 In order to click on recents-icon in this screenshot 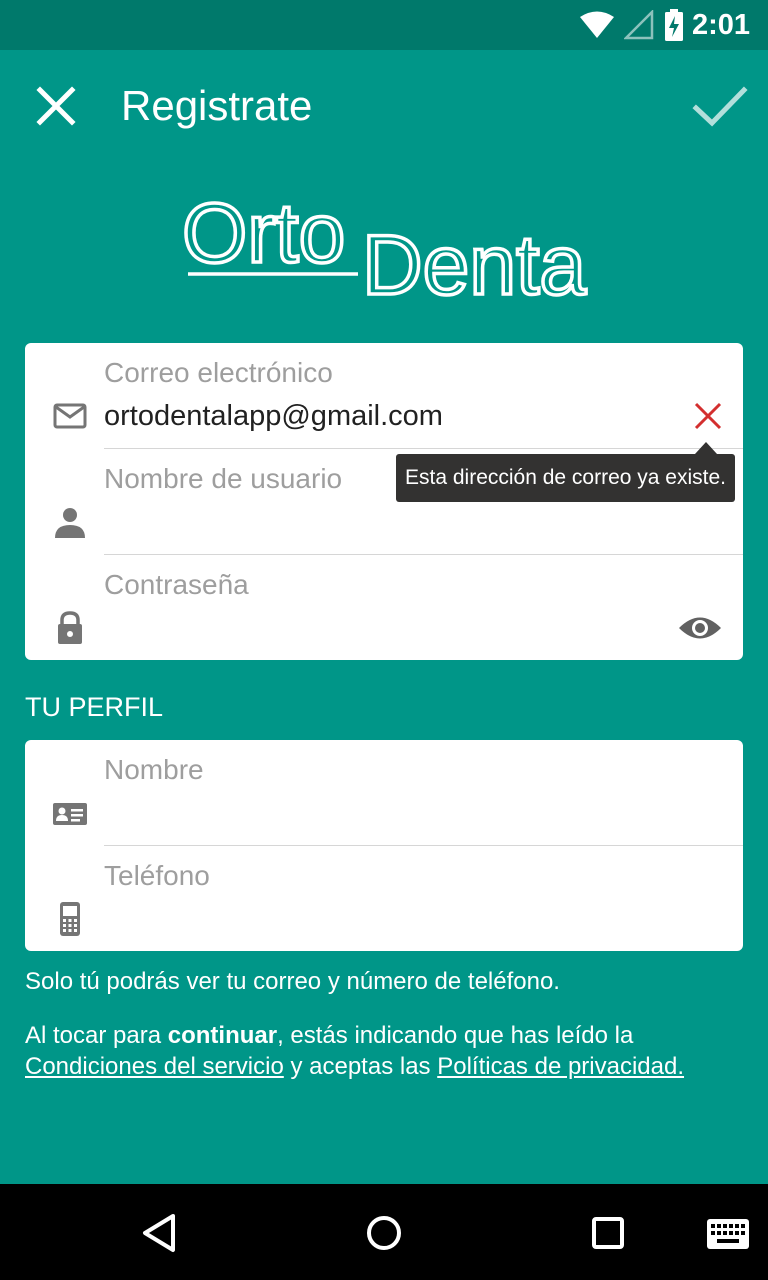, I will do `click(608, 1233)`.